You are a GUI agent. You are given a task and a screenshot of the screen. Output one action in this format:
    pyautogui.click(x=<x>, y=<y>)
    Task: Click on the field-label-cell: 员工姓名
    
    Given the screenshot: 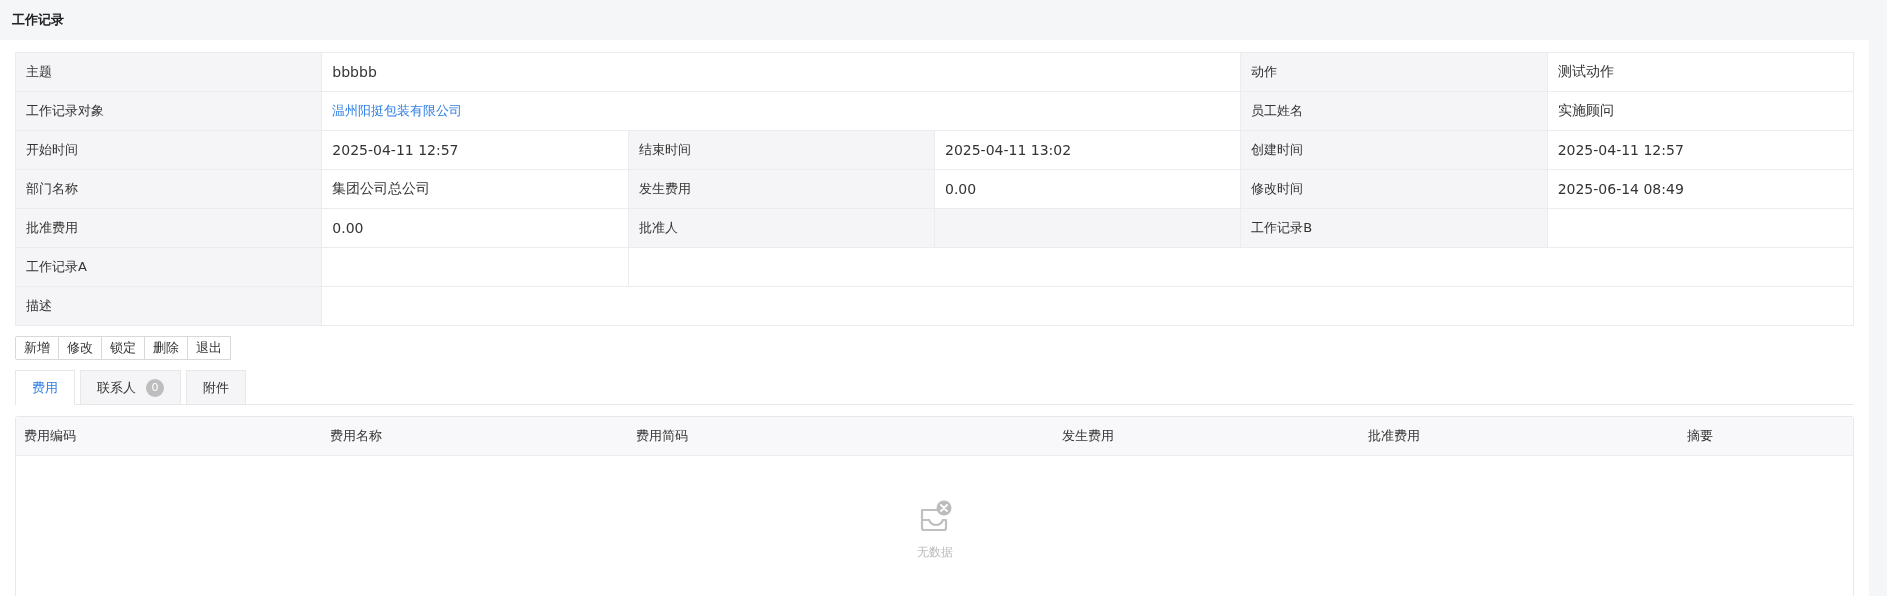 What is the action you would take?
    pyautogui.click(x=1394, y=111)
    